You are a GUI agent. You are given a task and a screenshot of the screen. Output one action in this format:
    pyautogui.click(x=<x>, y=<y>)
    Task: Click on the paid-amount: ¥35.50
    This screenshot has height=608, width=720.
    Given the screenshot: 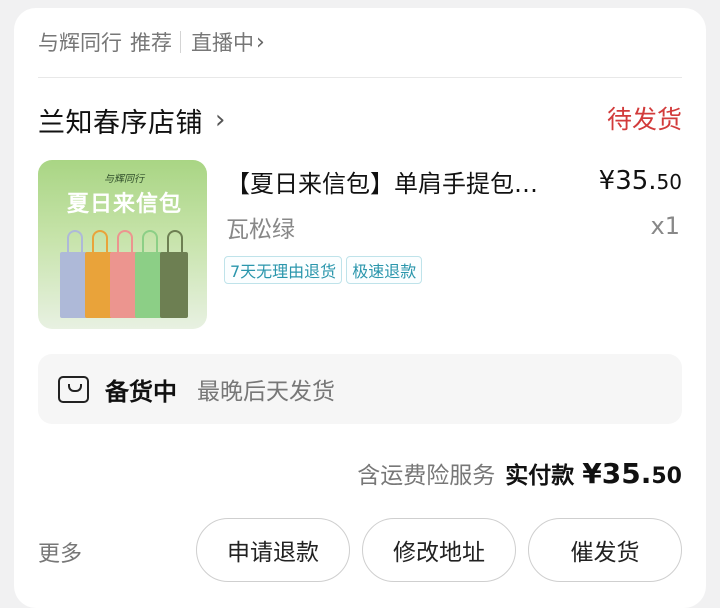 What is the action you would take?
    pyautogui.click(x=632, y=473)
    